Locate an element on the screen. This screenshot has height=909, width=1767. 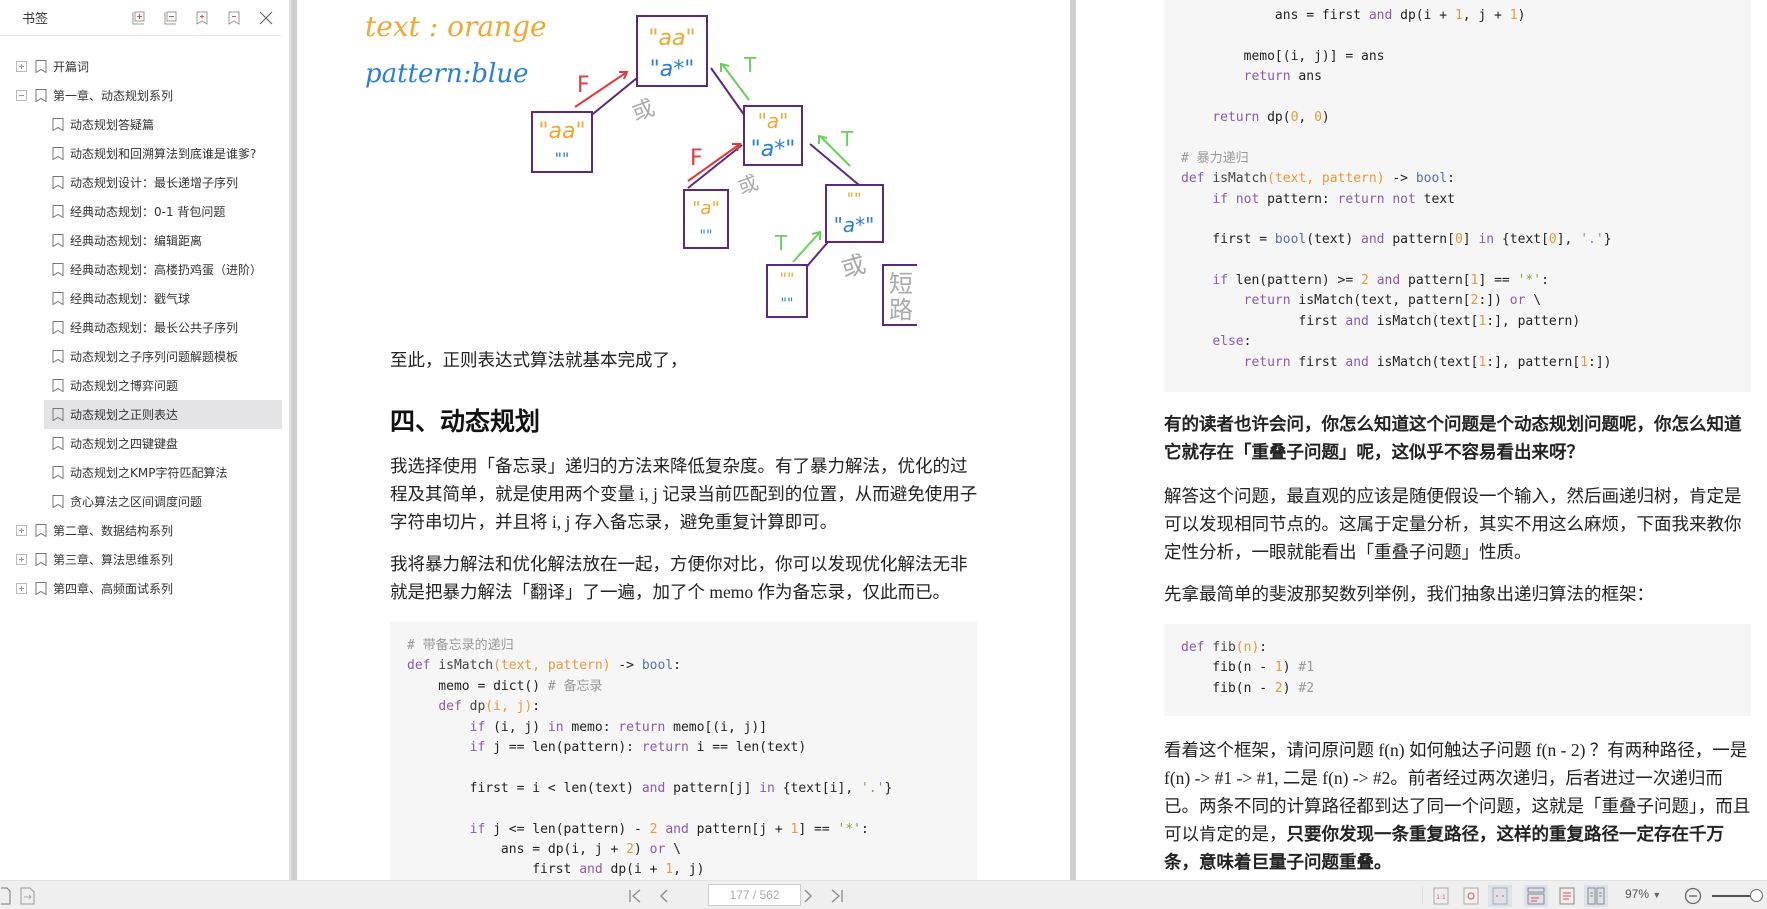
expand-all-button is located at coordinates (138, 18).